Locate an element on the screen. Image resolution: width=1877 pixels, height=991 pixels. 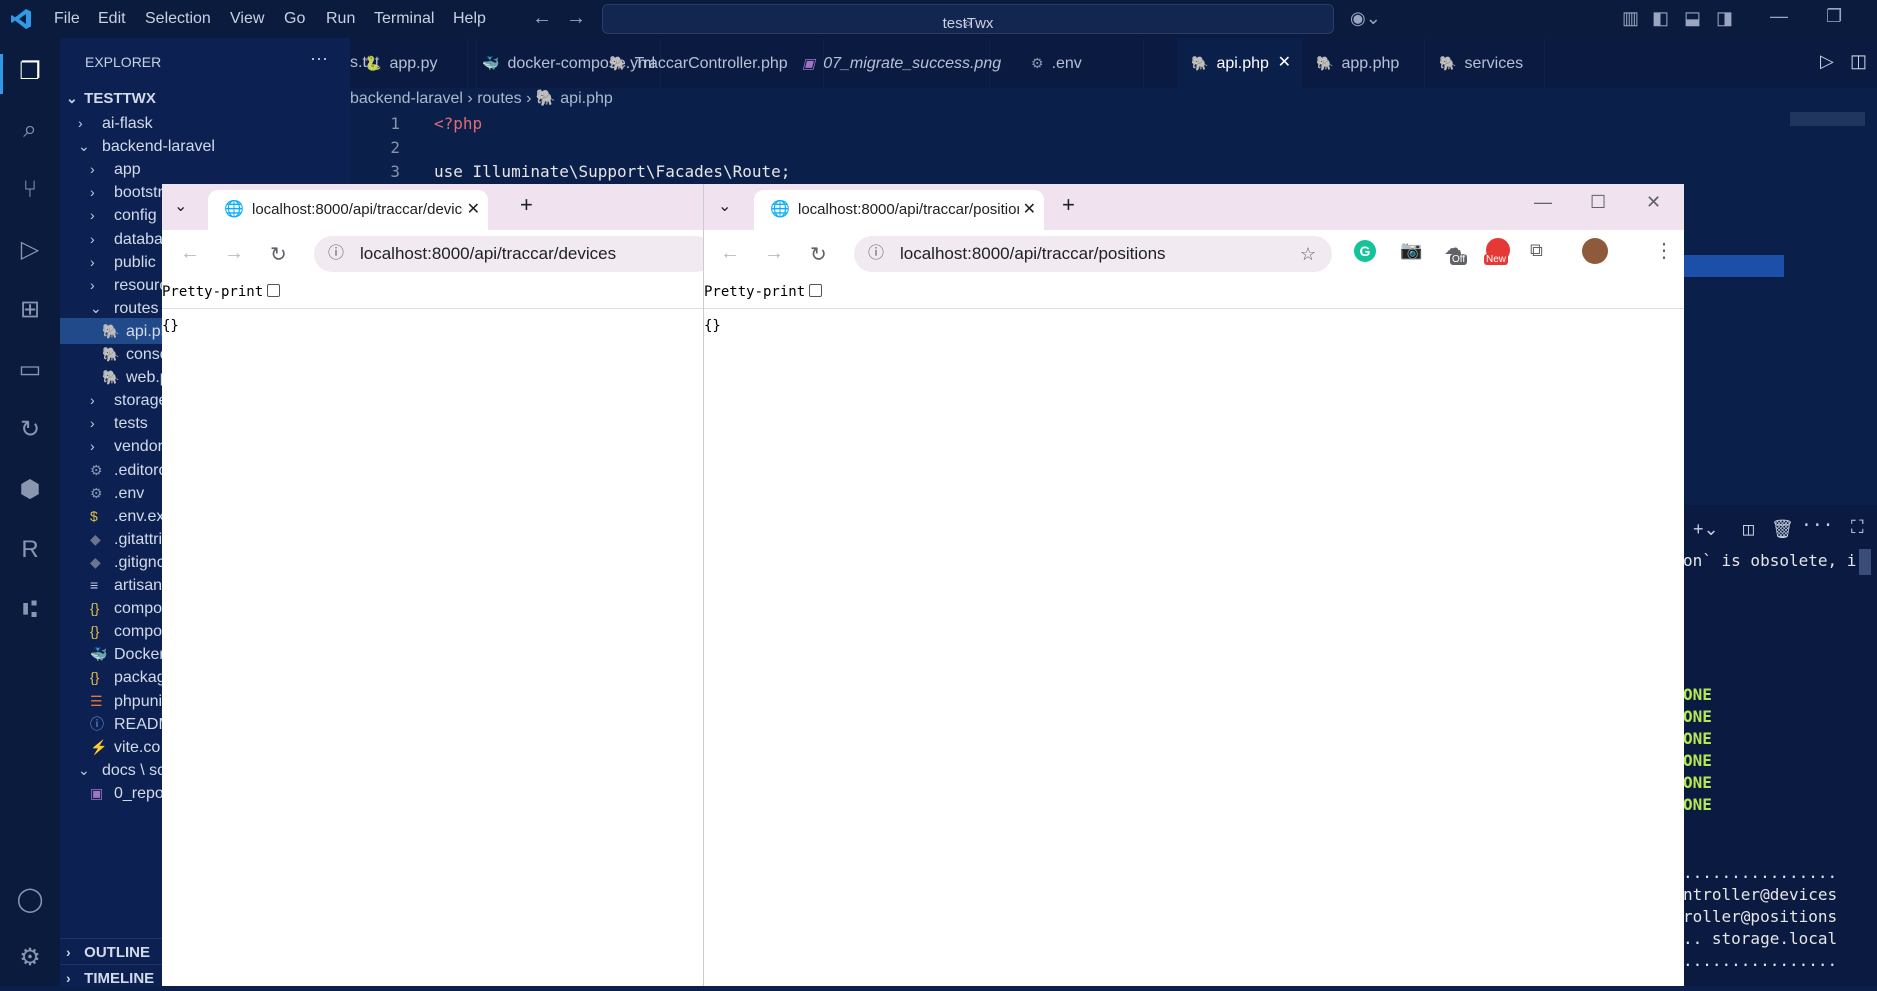
restore-window-icon: ❐ is located at coordinates (1834, 16).